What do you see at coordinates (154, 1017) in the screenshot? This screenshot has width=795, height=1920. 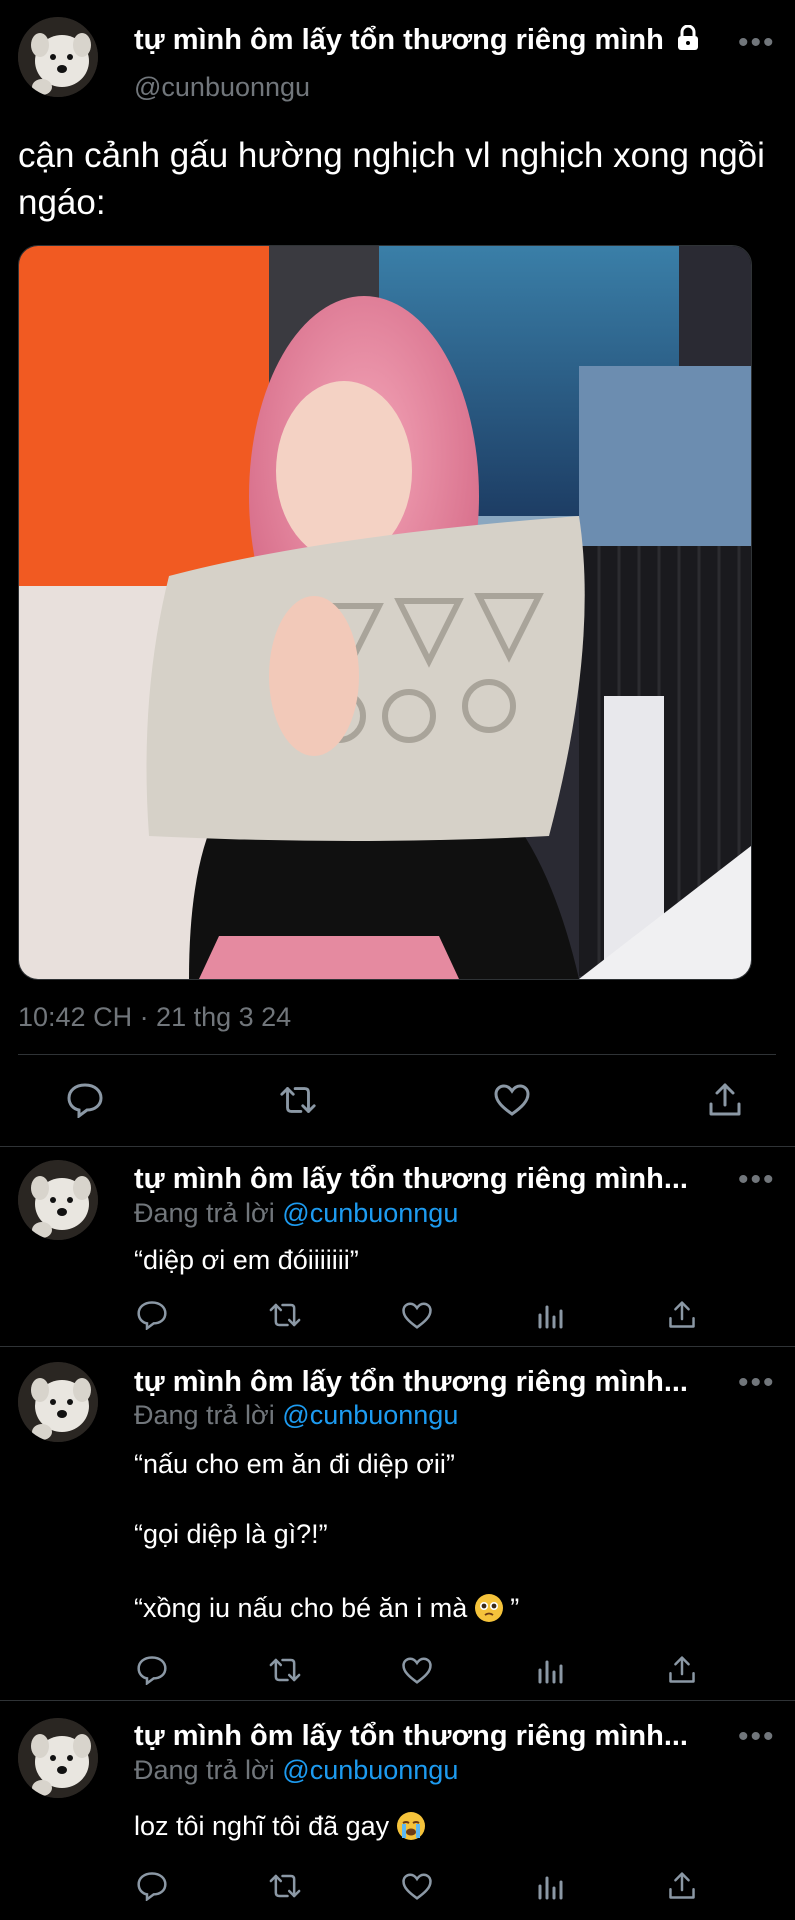 I see `tweet-timestamp: 10:42 CH · 21 thg 3 24` at bounding box center [154, 1017].